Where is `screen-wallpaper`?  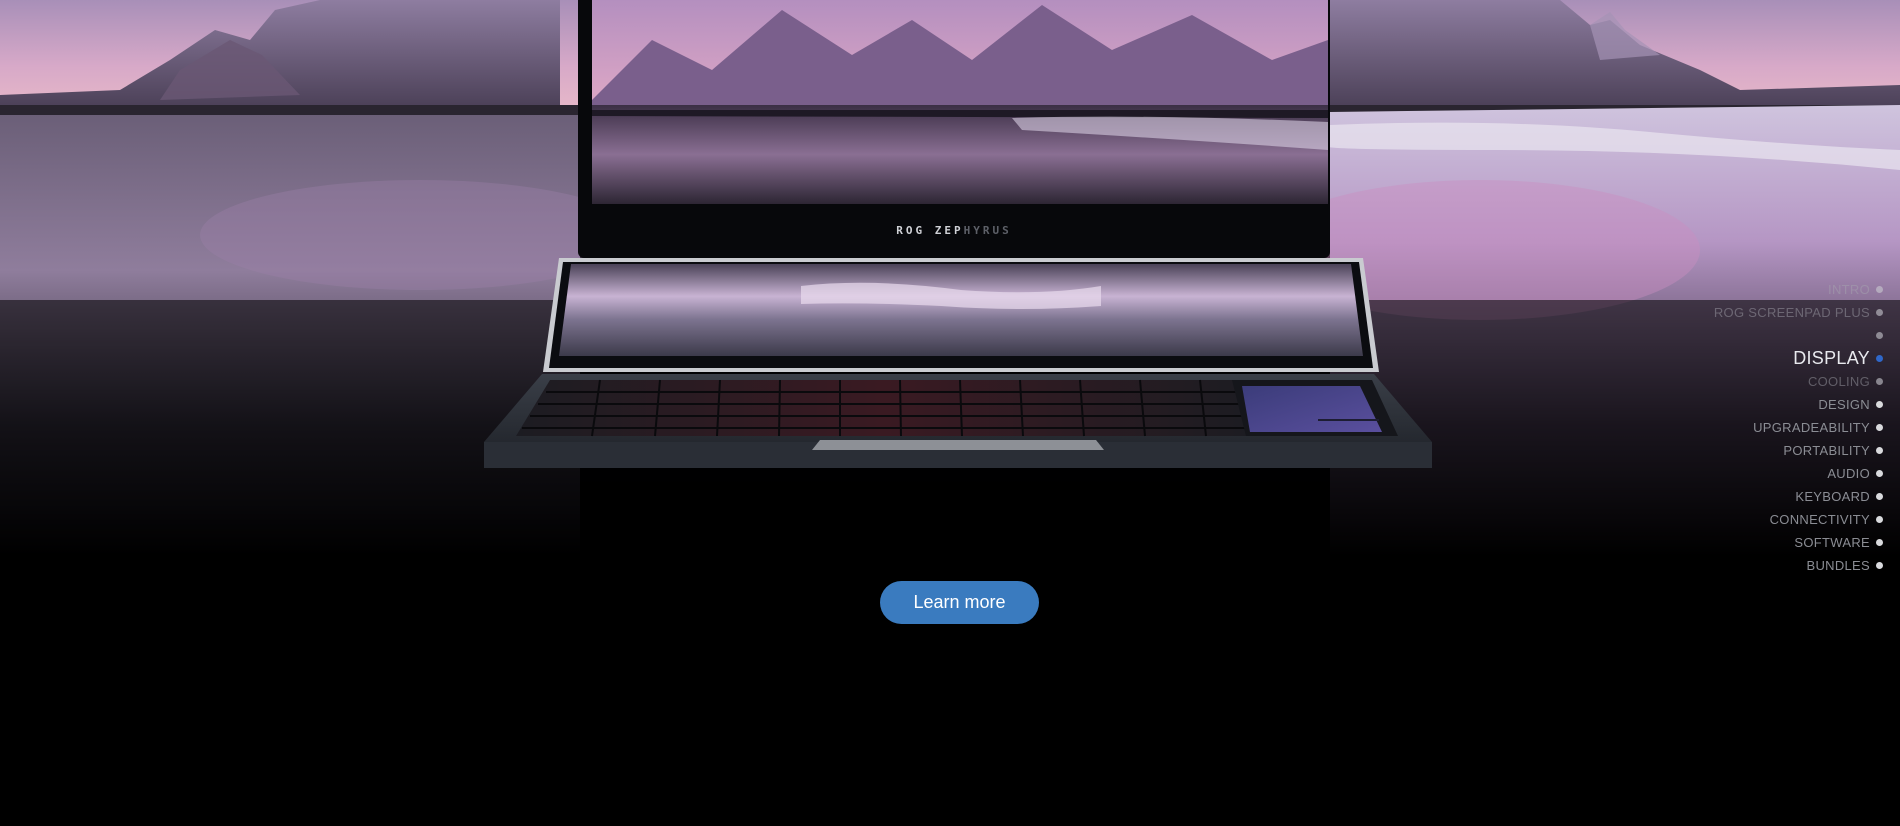
screen-wallpaper is located at coordinates (960, 102).